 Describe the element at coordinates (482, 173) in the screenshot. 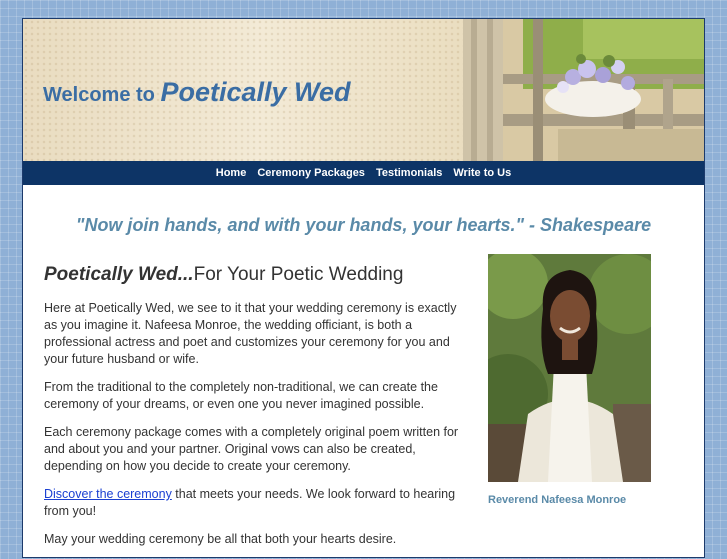

I see `nav-write-to-us: Write to Us` at that location.